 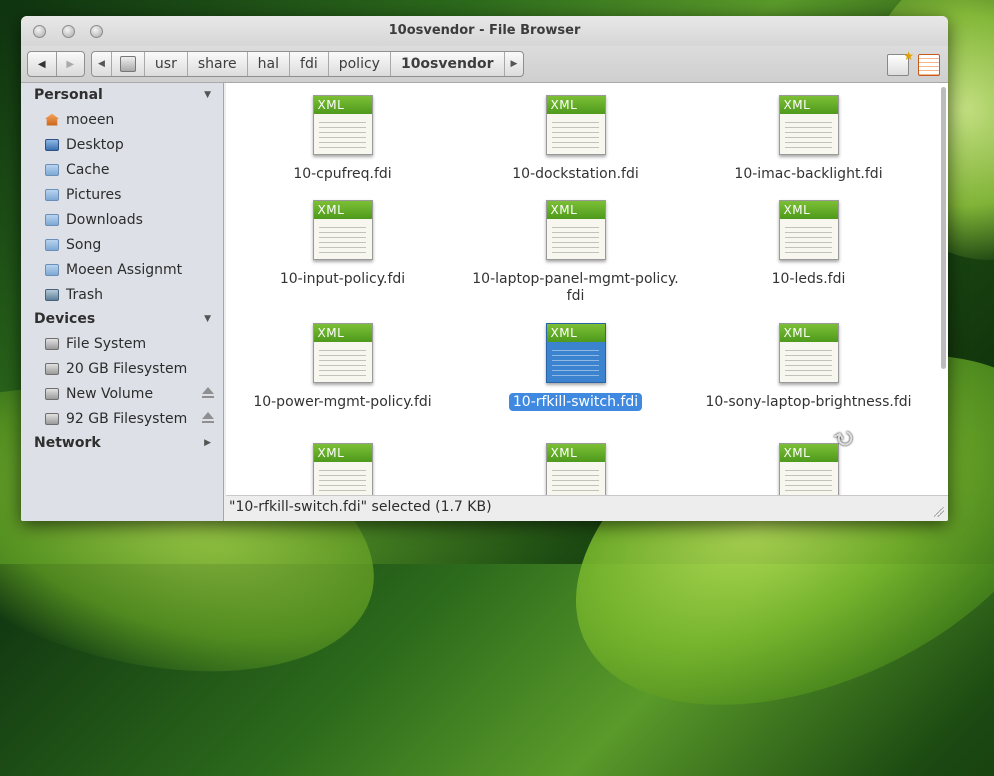 I want to click on sidebar-section-devices: Devices ▼, so click(x=122, y=319).